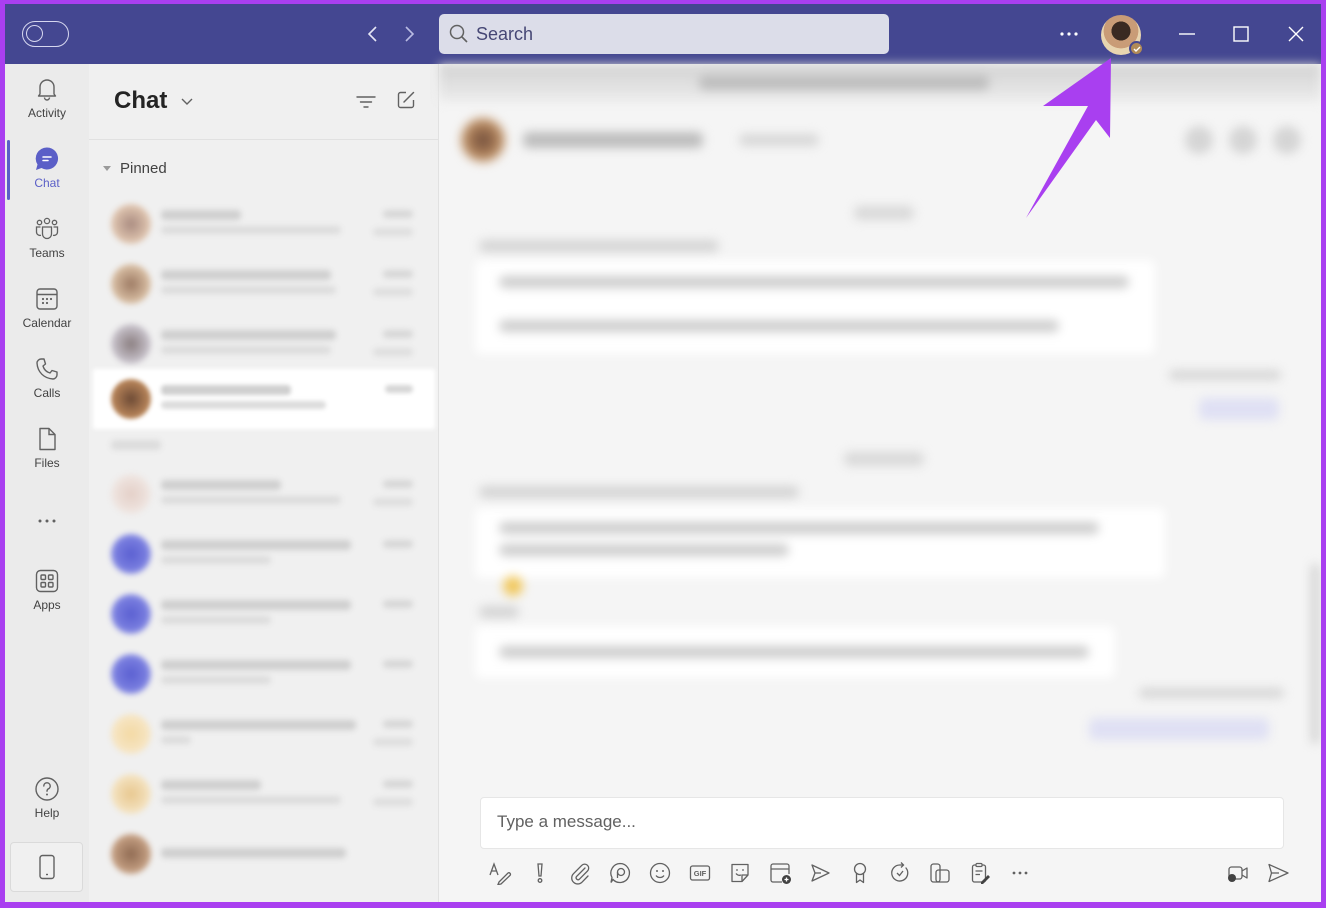 This screenshot has height=908, width=1326. What do you see at coordinates (136, 445) in the screenshot?
I see `recent-section-label` at bounding box center [136, 445].